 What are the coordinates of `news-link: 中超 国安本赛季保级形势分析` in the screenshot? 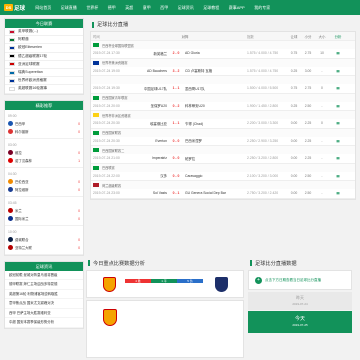 It's located at (44, 323).